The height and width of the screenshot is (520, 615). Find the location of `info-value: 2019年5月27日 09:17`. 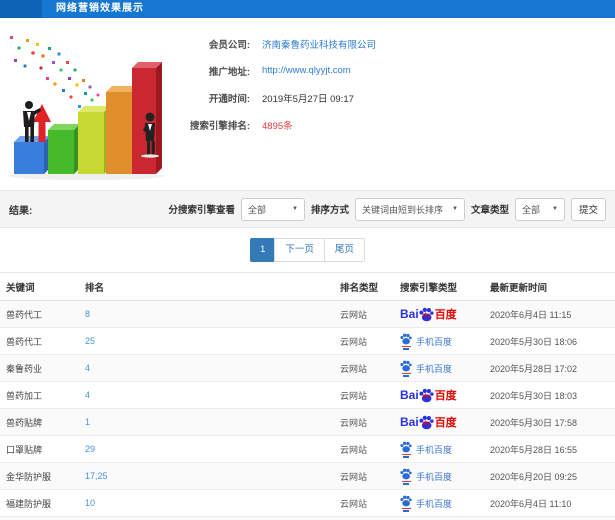

info-value: 2019年5月27日 09:17 is located at coordinates (308, 99).